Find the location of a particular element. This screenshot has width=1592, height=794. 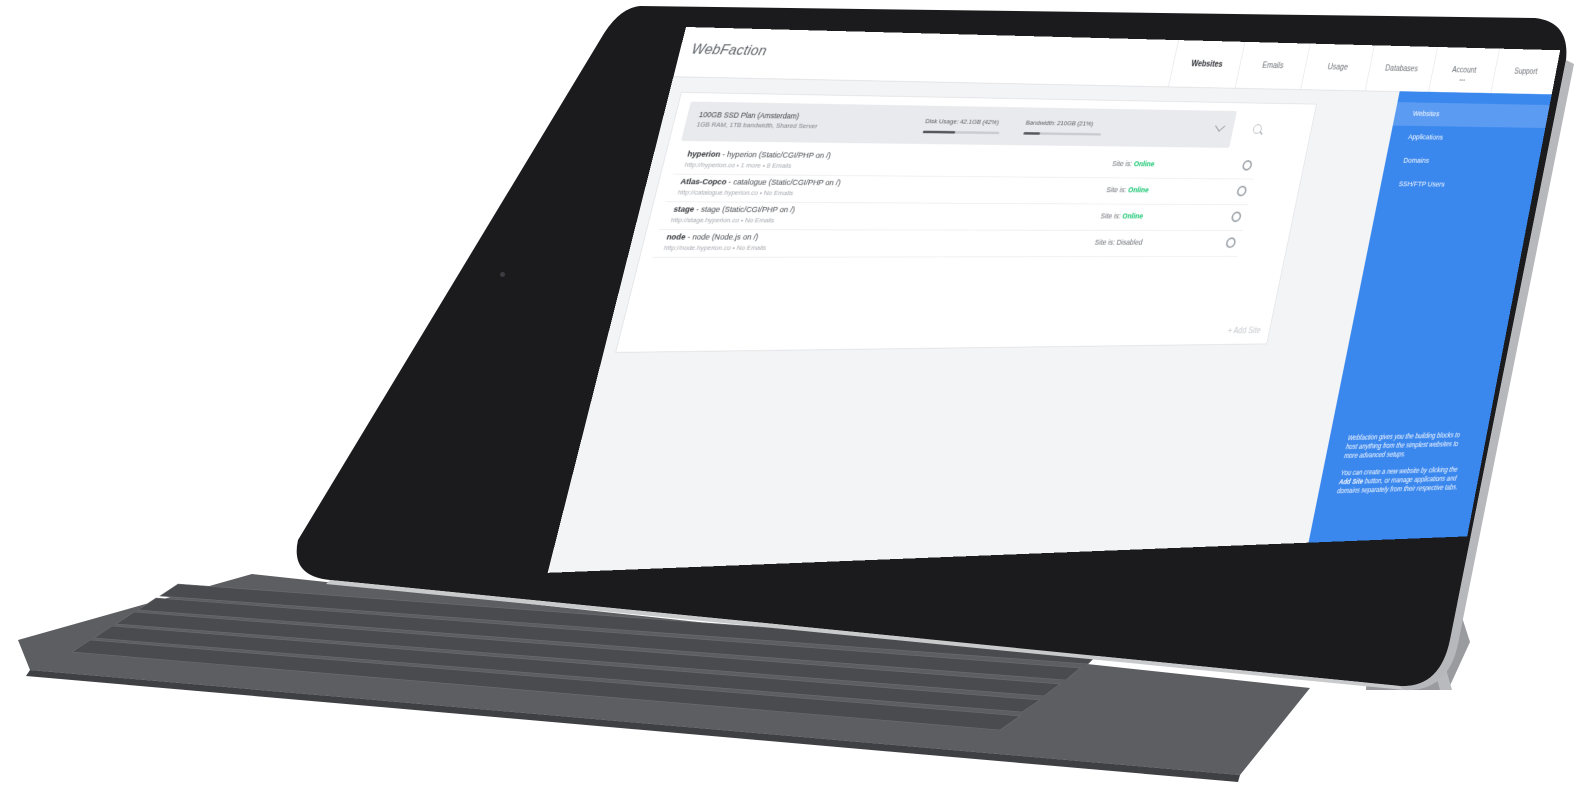

nav-label: Emails is located at coordinates (1273, 66).